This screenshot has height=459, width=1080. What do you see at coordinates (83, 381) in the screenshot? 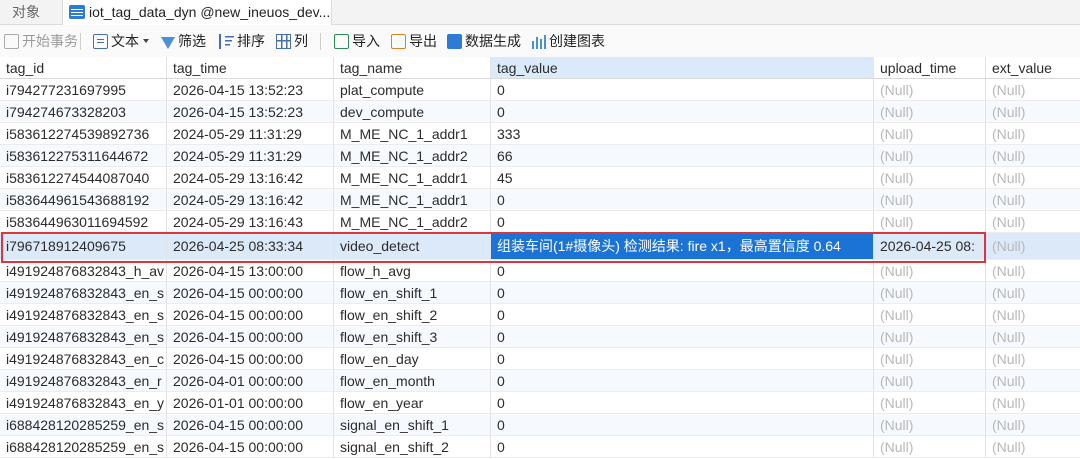
I see `cell-tag-id: i491924876832843_en_r` at bounding box center [83, 381].